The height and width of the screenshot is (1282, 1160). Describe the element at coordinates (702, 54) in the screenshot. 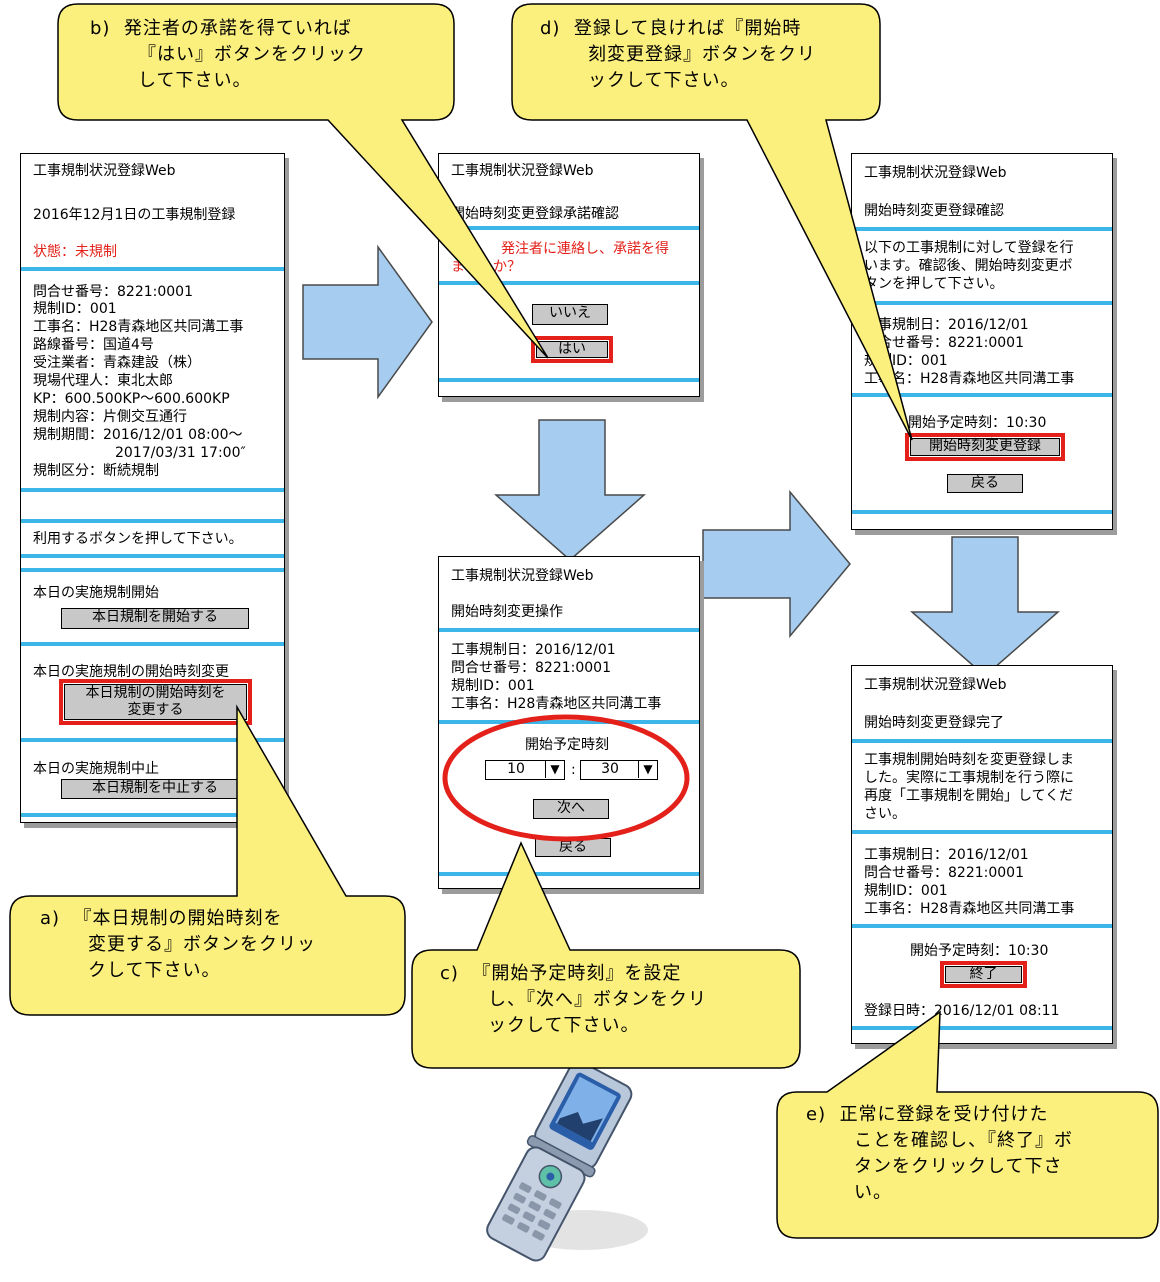

I see `callout-line: 刻変更登録』ボタンをクリ` at that location.